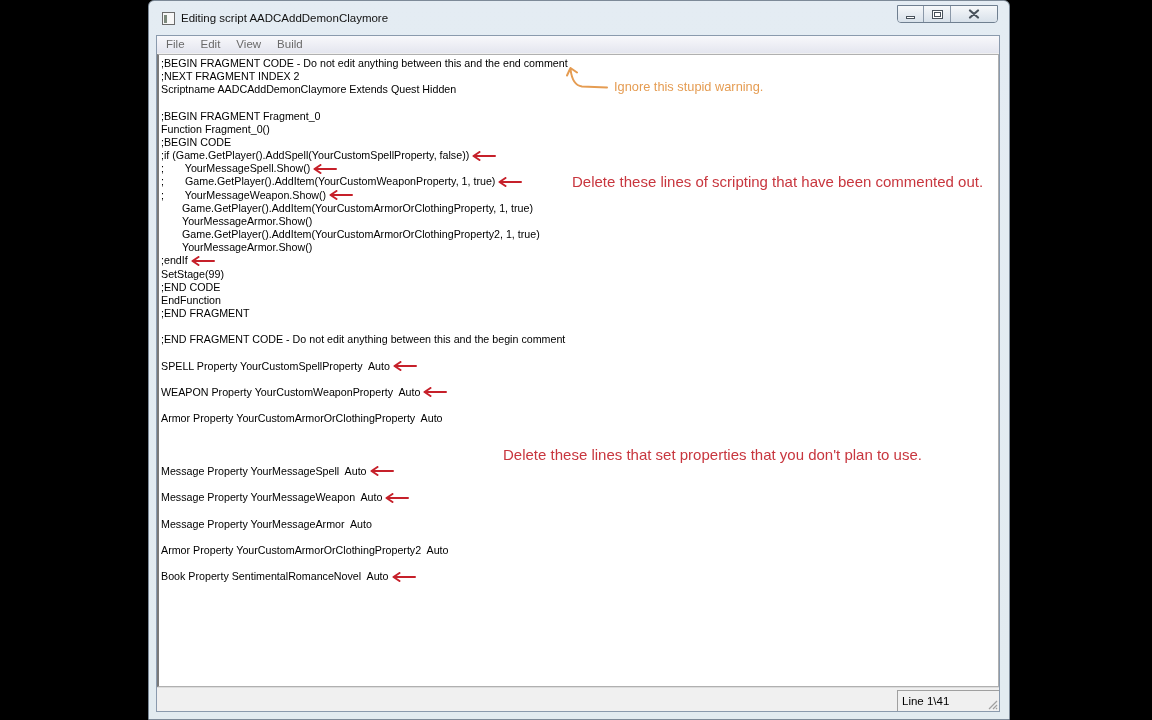  I want to click on code-line: ;BEGIN CODE, so click(196, 142).